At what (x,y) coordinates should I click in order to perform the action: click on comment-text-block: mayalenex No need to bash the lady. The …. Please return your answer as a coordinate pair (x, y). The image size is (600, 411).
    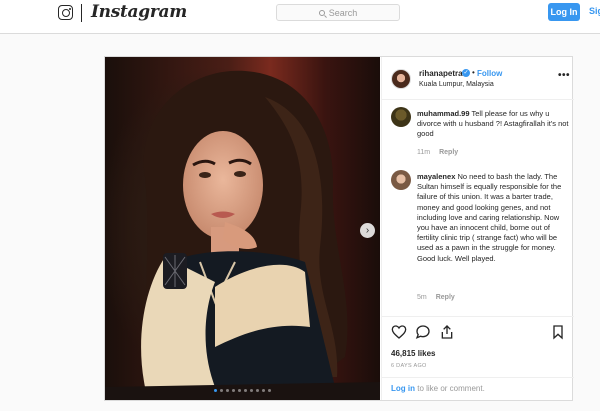
    Looking at the image, I should click on (494, 218).